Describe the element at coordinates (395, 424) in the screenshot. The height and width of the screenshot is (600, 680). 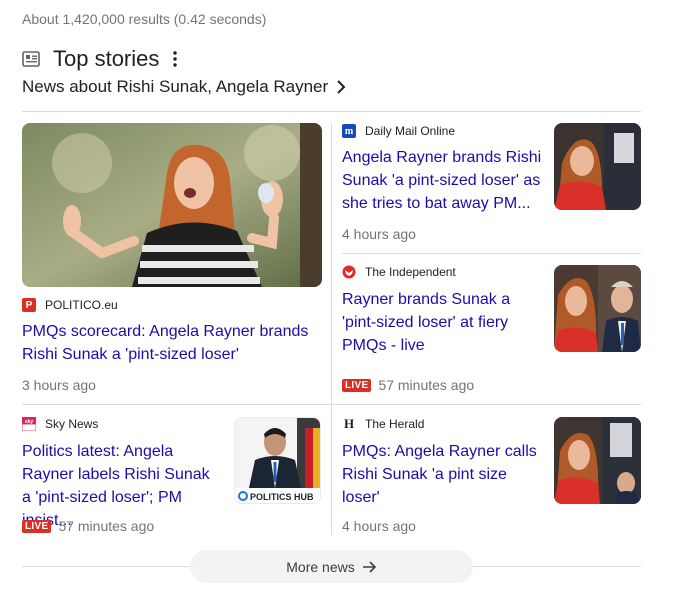
I see `source-name: The Herald` at that location.